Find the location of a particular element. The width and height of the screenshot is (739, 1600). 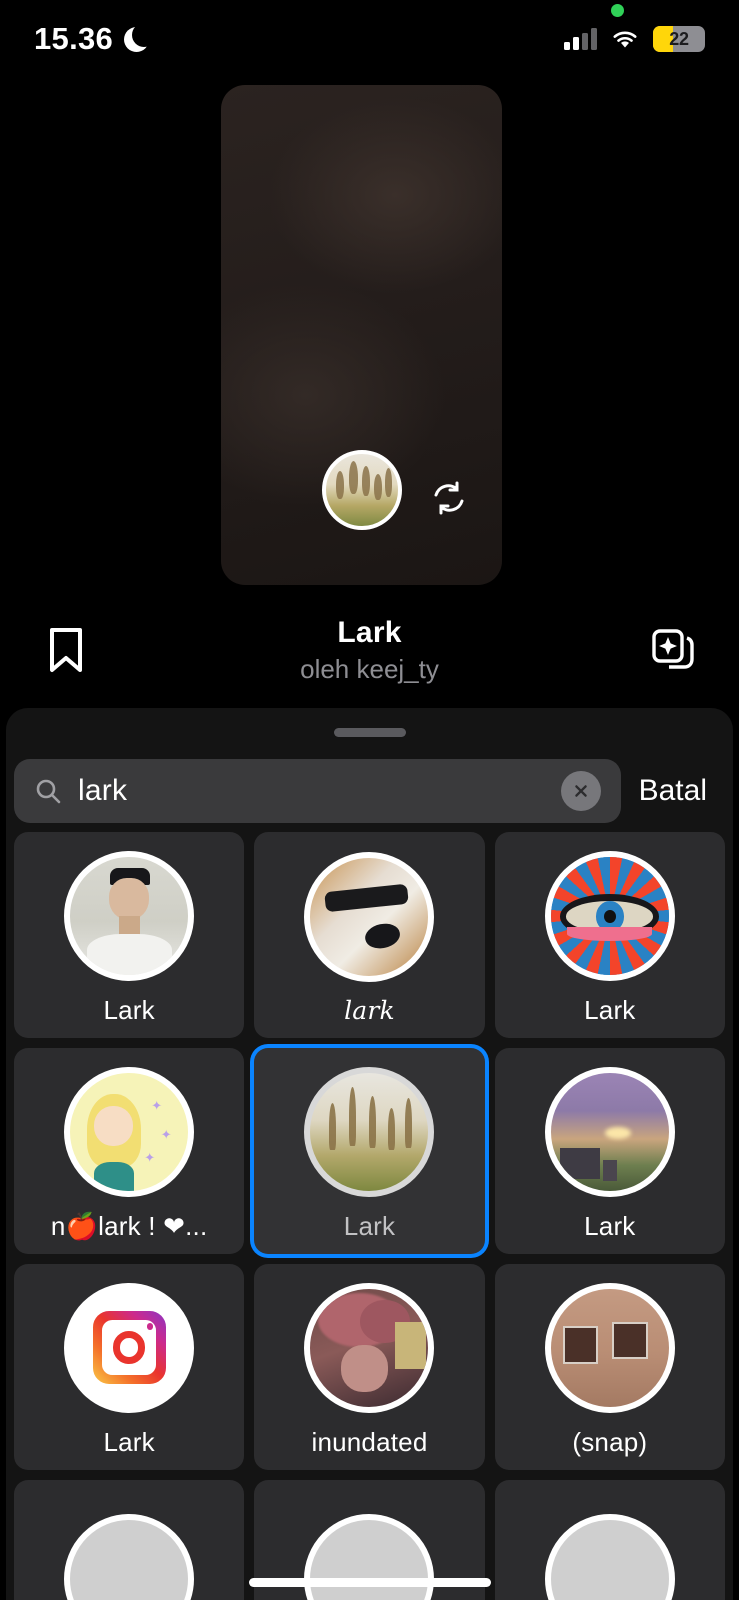

crescent-moon-icon is located at coordinates (140, 37).